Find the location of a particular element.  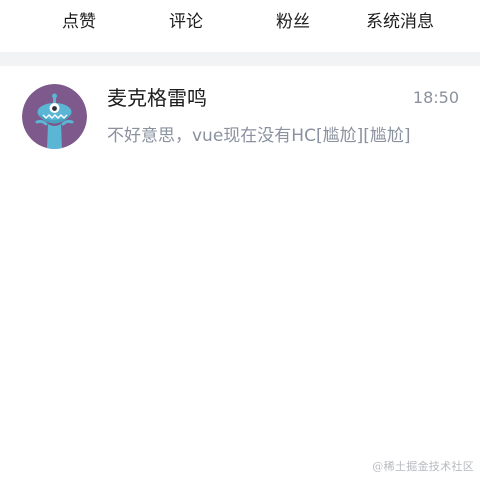

monster-avatar-icon is located at coordinates (54, 116).